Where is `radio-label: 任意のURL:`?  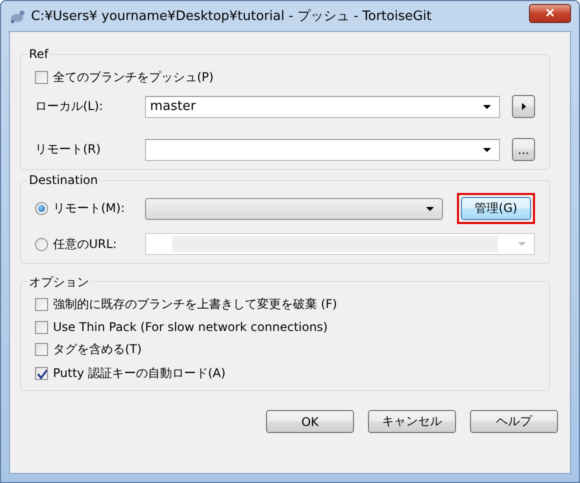
radio-label: 任意のURL: is located at coordinates (85, 244).